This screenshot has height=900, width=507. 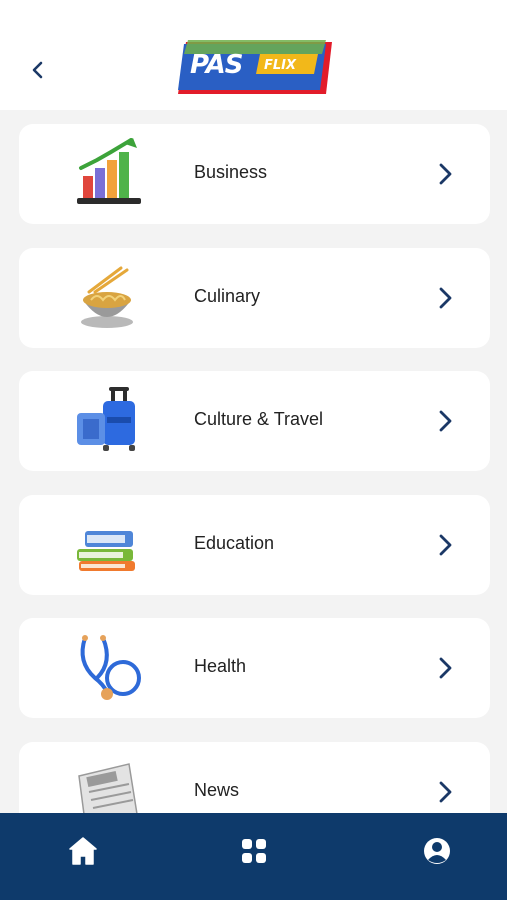 What do you see at coordinates (254, 668) in the screenshot?
I see `category-card-health: Health` at bounding box center [254, 668].